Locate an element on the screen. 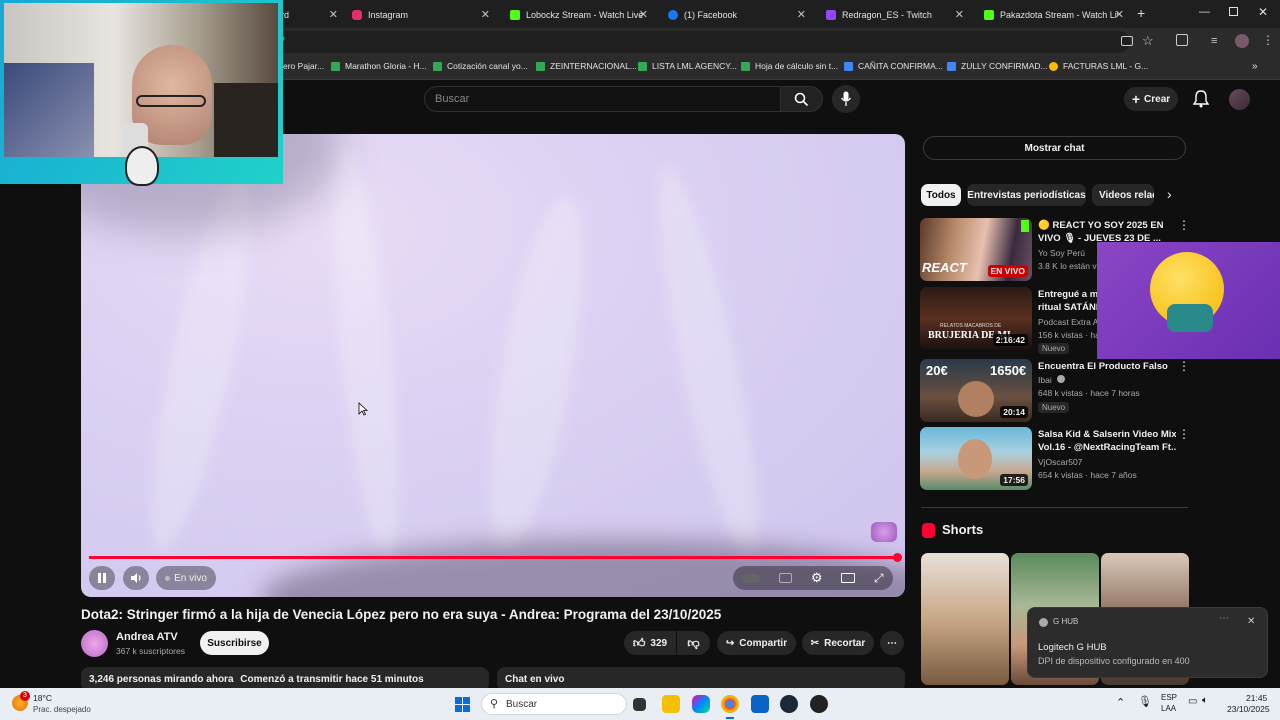 The width and height of the screenshot is (1280, 720). more-bookmarks-icon: » is located at coordinates (1255, 66).